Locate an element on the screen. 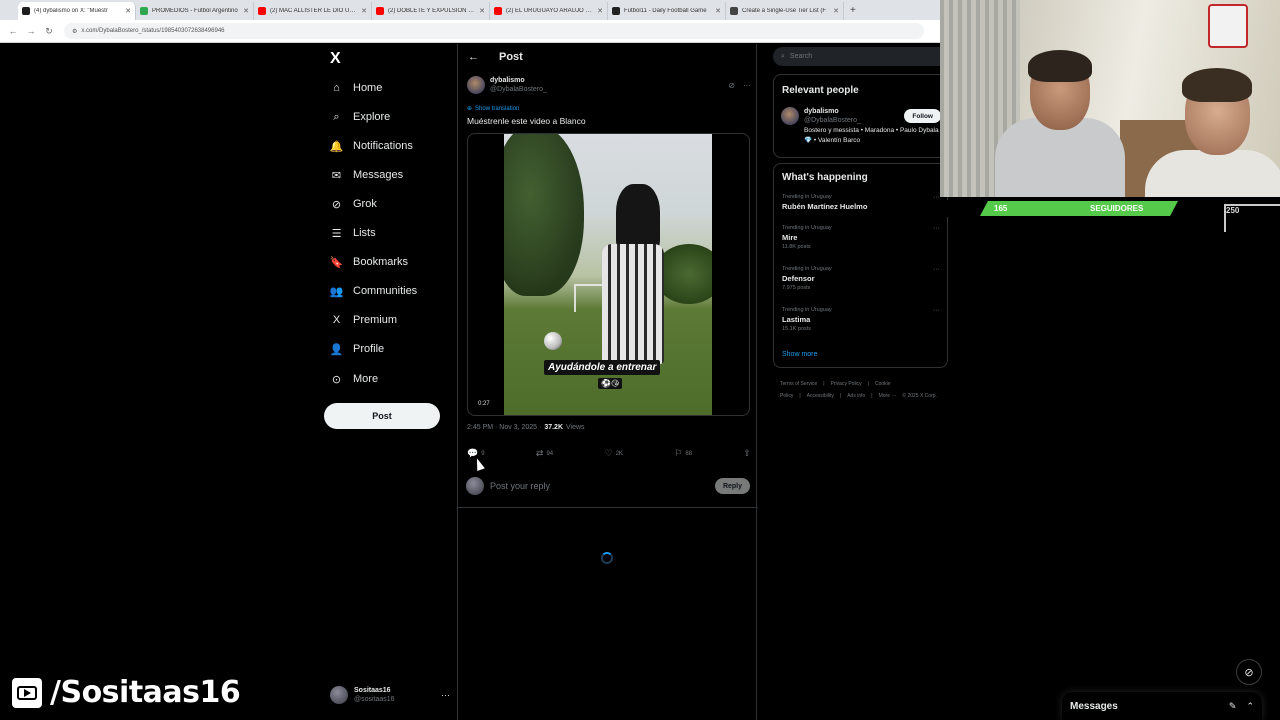  new-tab-button: + is located at coordinates (853, 11).